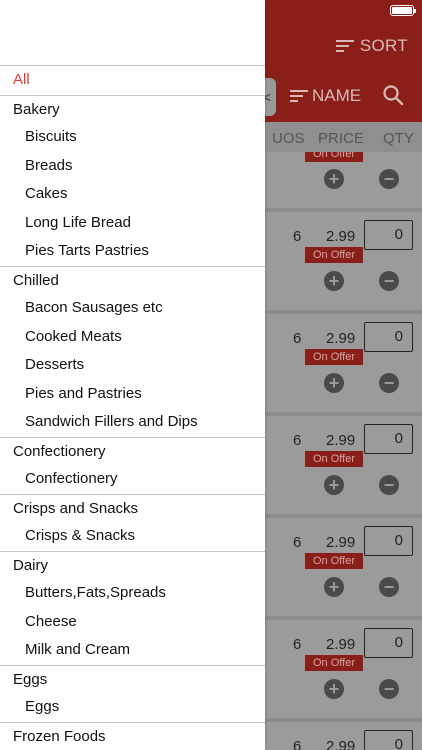  Describe the element at coordinates (132, 109) in the screenshot. I see `category-item: Bakery` at that location.